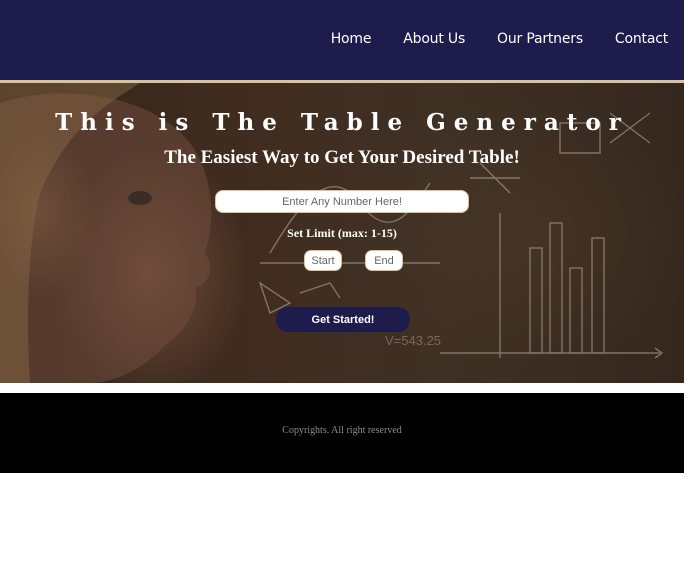 The image size is (690, 570). I want to click on limit-label: Set Limit (max: 1-15), so click(342, 233).